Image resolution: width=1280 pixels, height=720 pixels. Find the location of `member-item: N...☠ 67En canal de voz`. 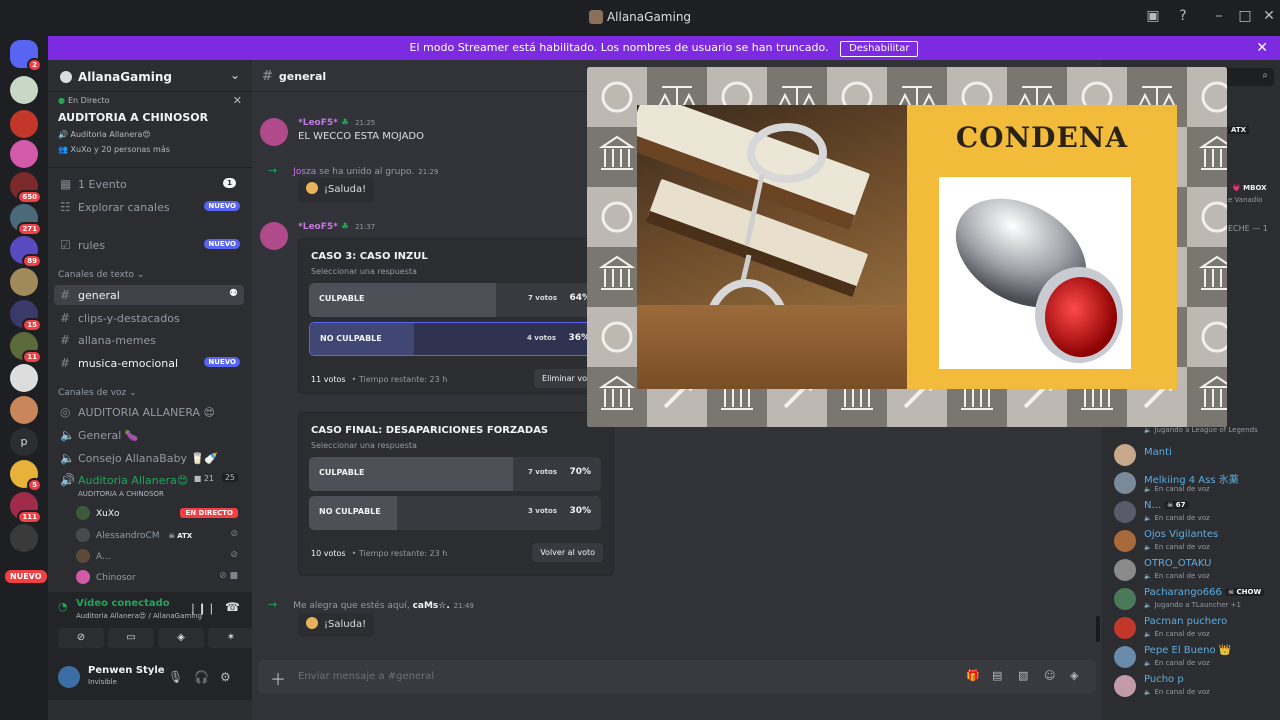

member-item: N...☠ 67En canal de voz is located at coordinates (1197, 513).